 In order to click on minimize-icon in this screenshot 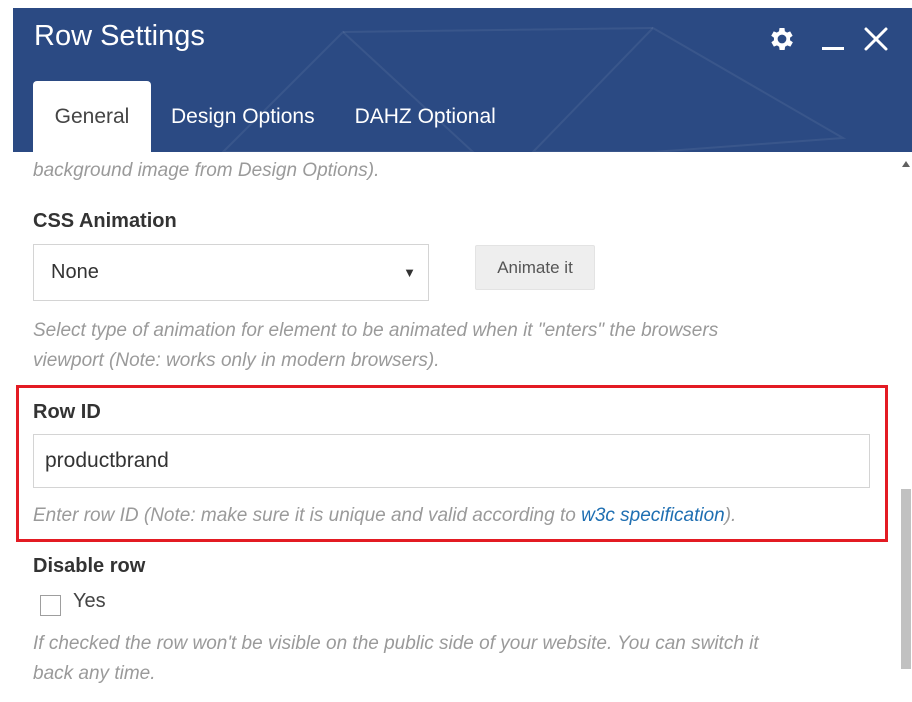, I will do `click(833, 39)`.